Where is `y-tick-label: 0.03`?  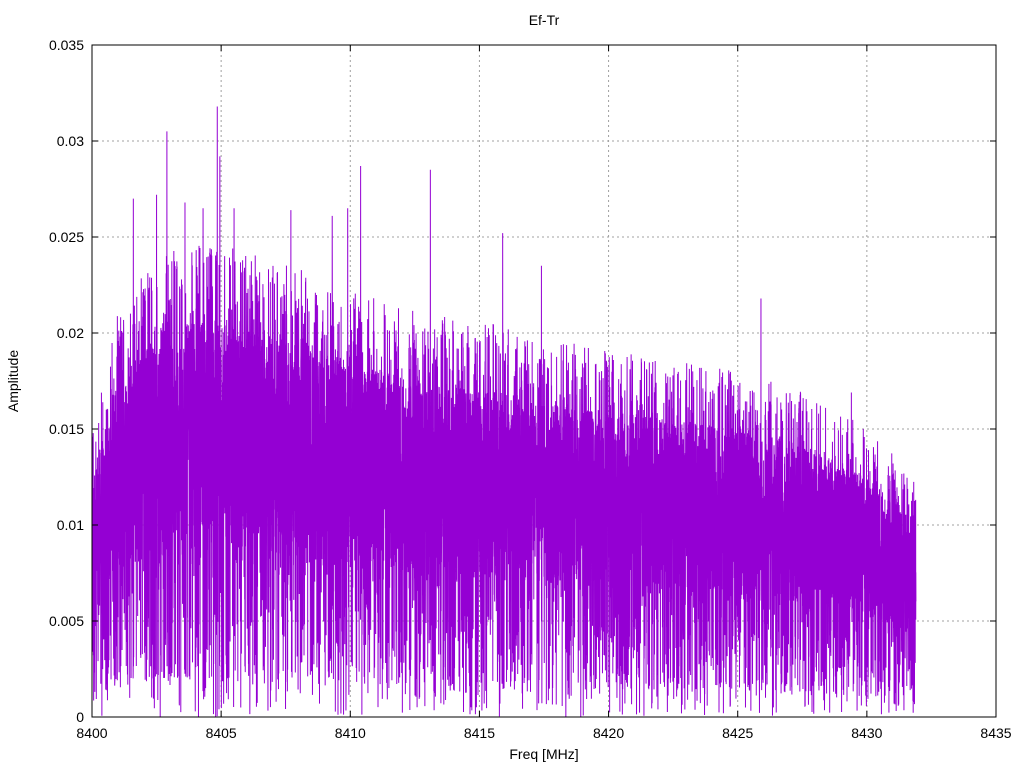 y-tick-label: 0.03 is located at coordinates (70, 141).